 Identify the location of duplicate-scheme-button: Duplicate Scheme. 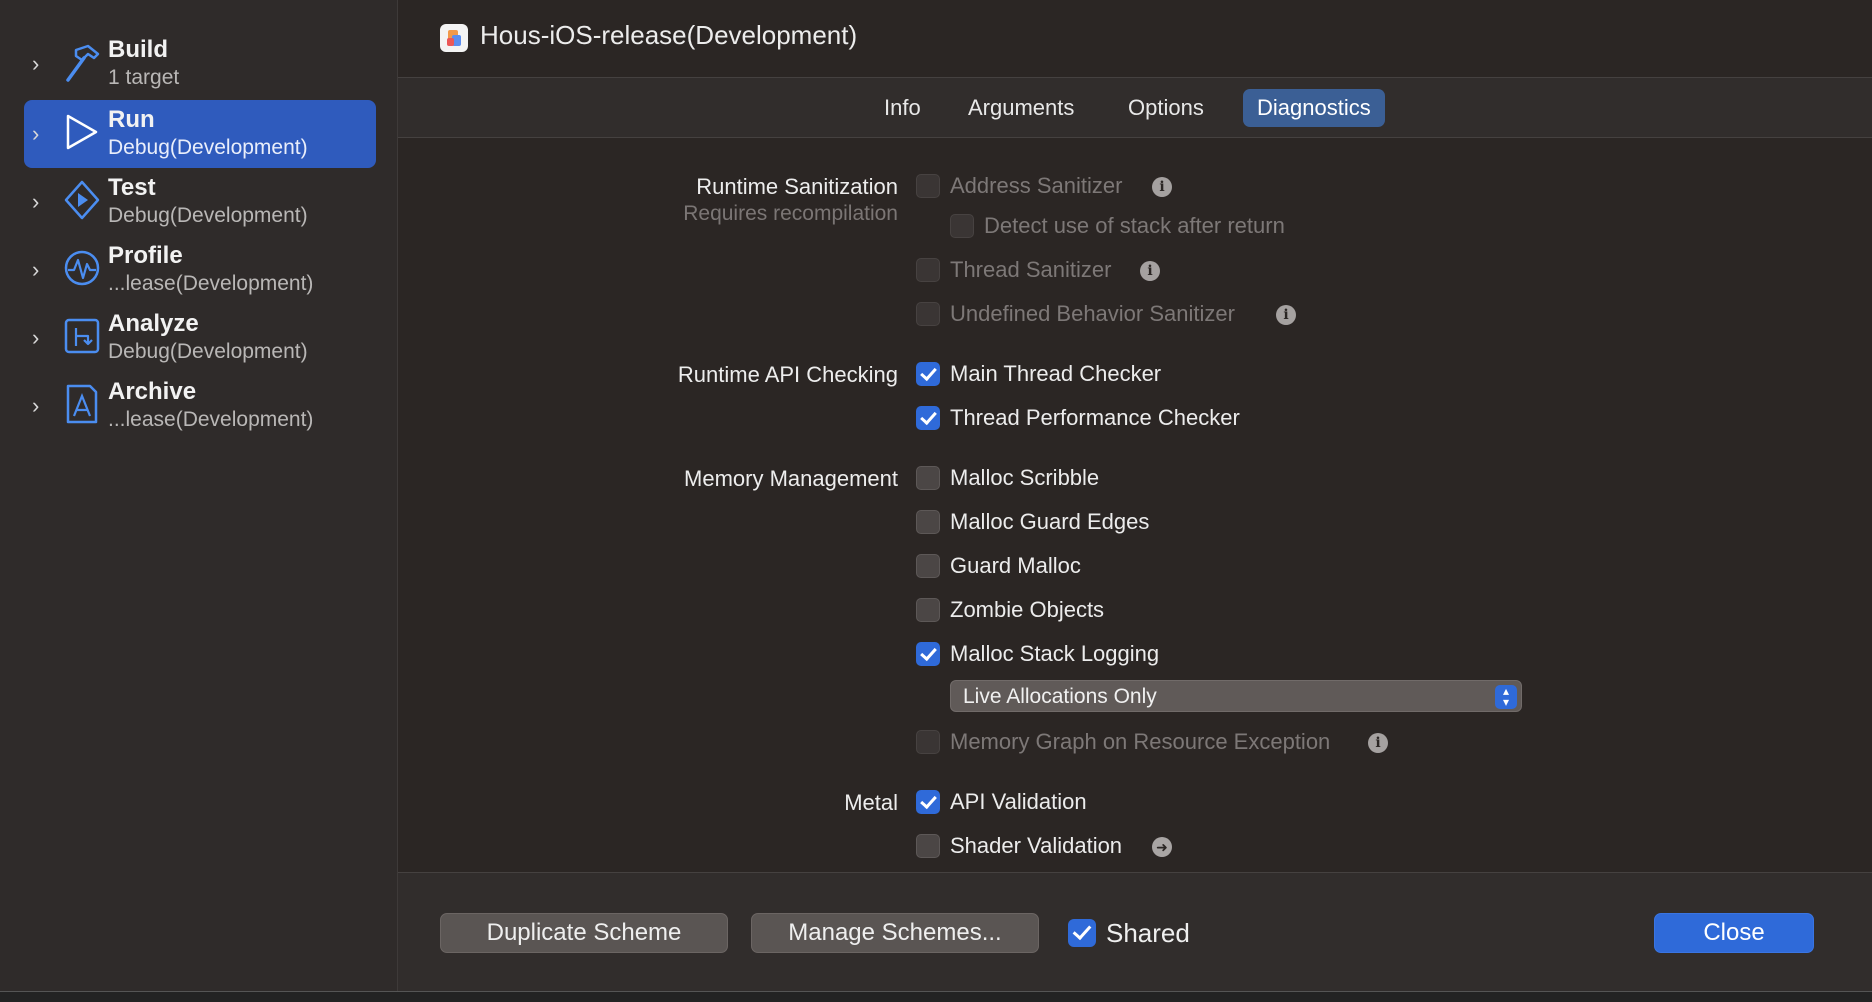
(584, 933).